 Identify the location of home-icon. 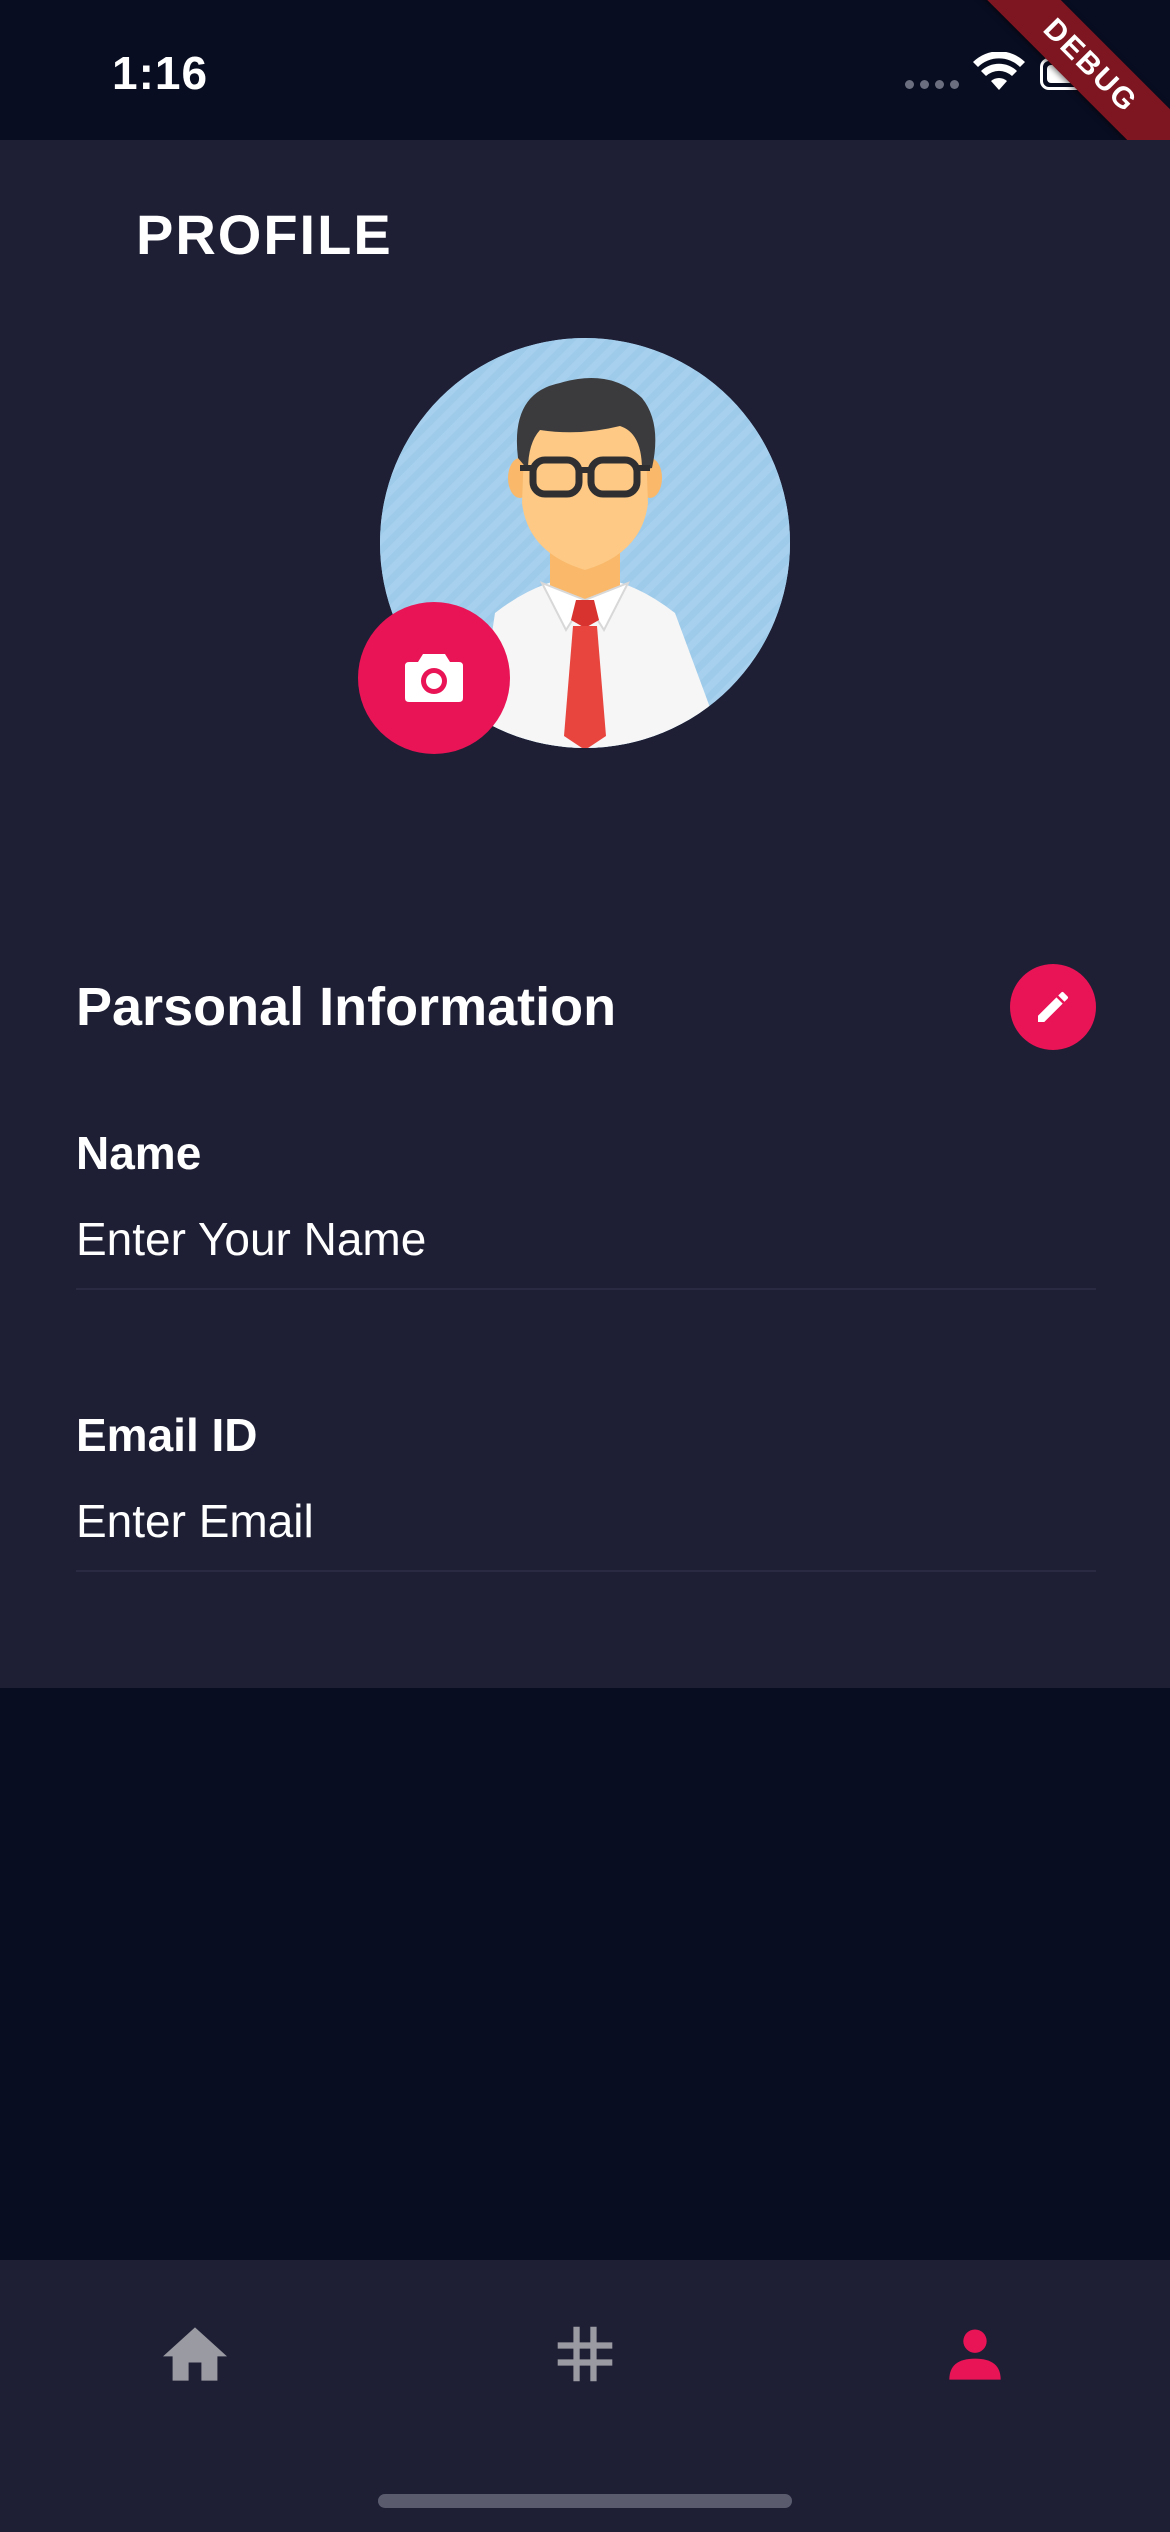
(195, 2354).